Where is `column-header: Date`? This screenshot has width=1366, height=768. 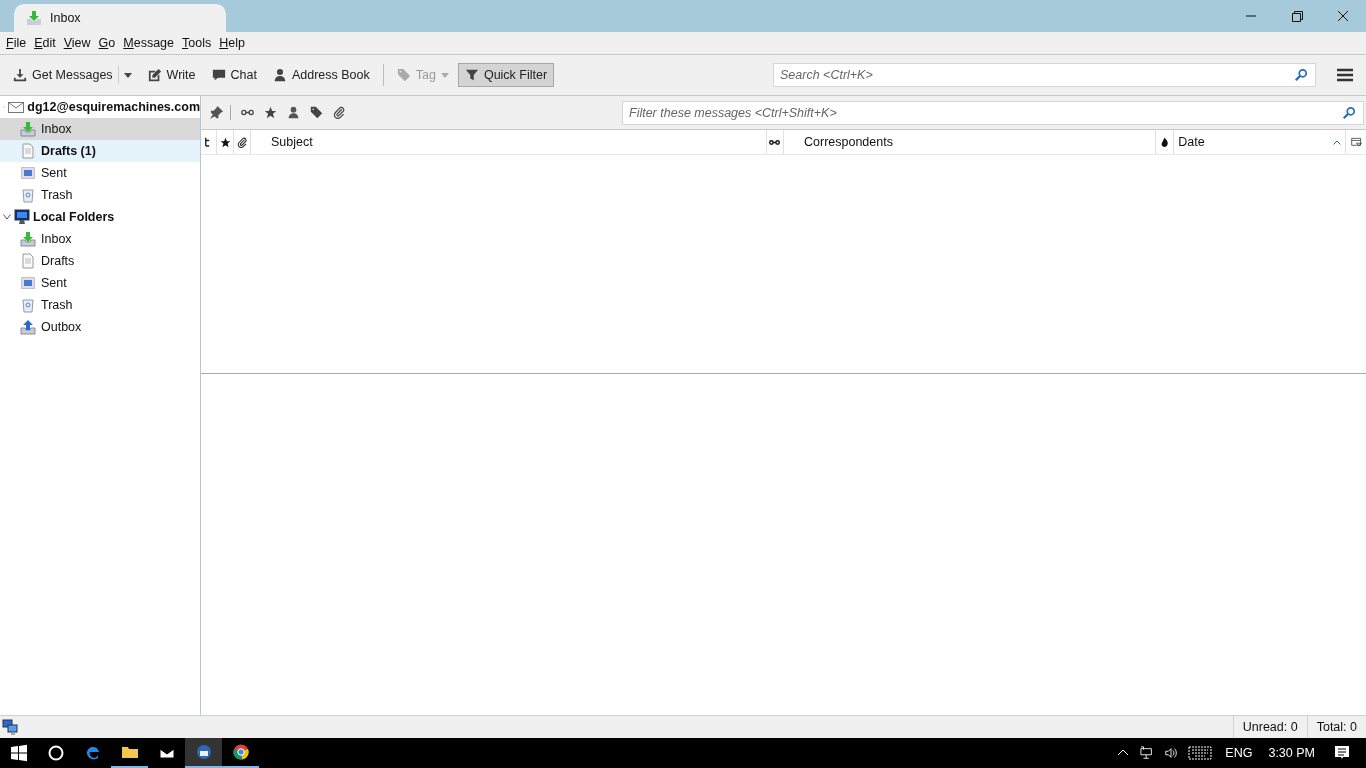
column-header: Date is located at coordinates (1260, 142).